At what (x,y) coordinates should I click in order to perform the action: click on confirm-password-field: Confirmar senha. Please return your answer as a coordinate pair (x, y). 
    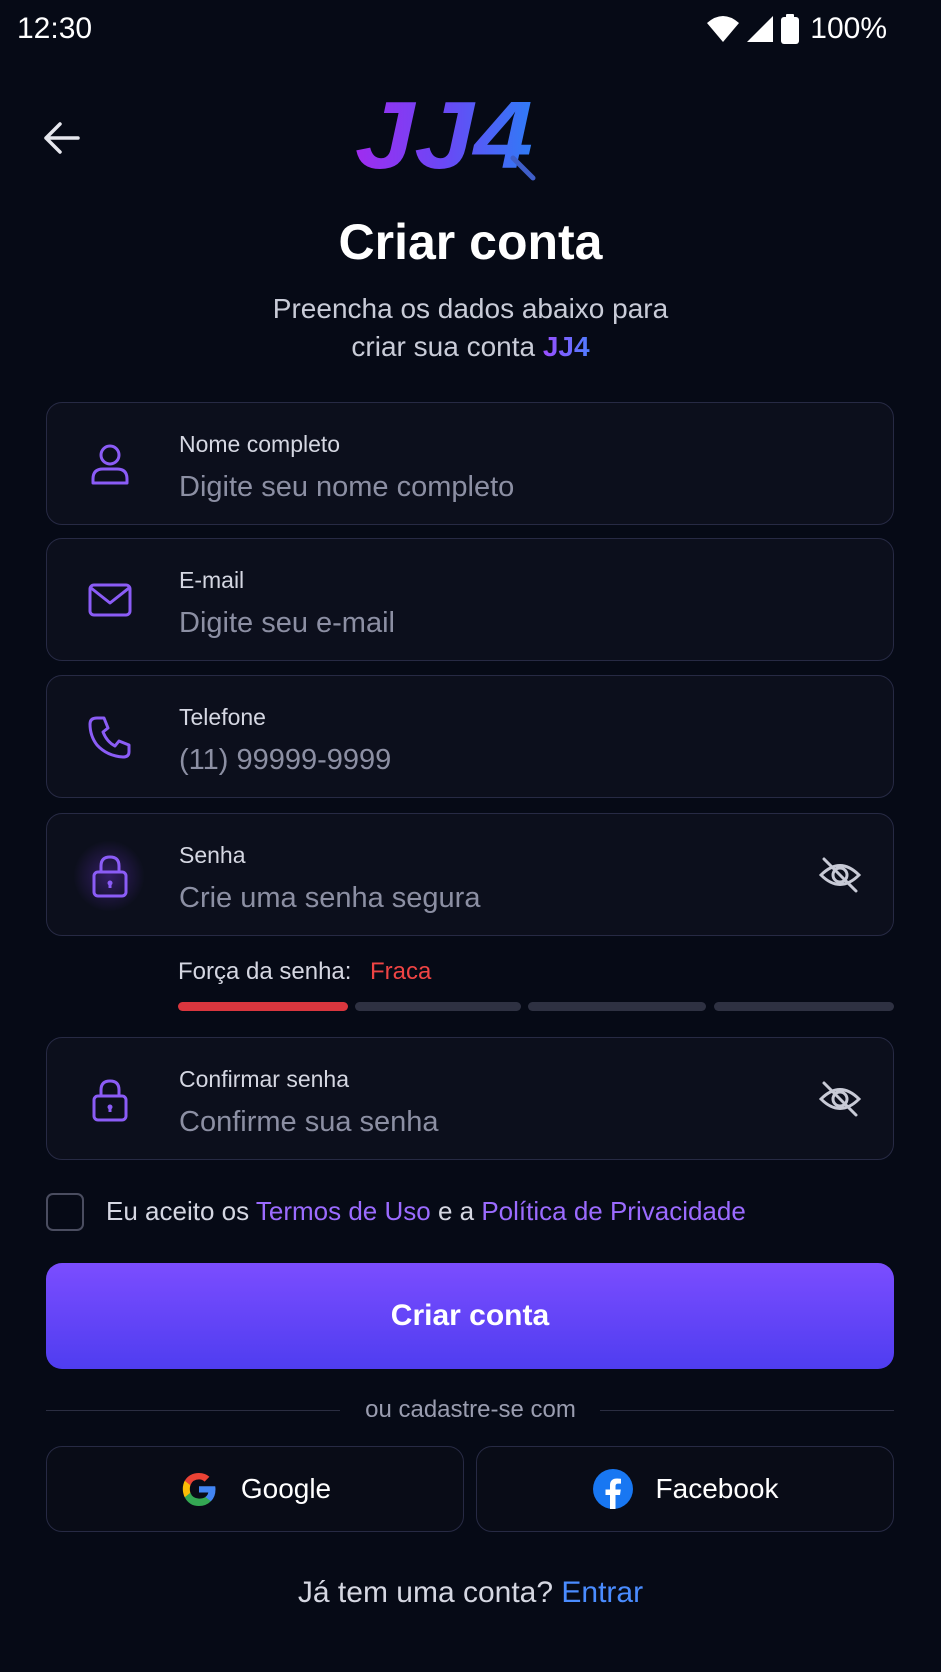
    Looking at the image, I should click on (470, 1098).